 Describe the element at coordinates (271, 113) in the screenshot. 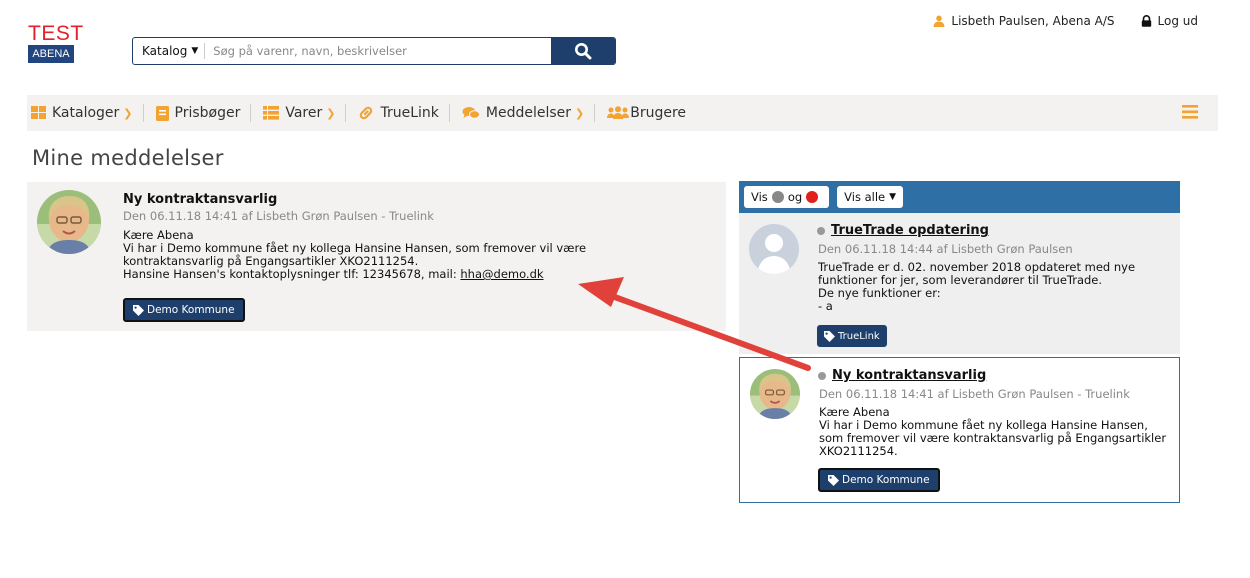

I see `list-icon` at that location.